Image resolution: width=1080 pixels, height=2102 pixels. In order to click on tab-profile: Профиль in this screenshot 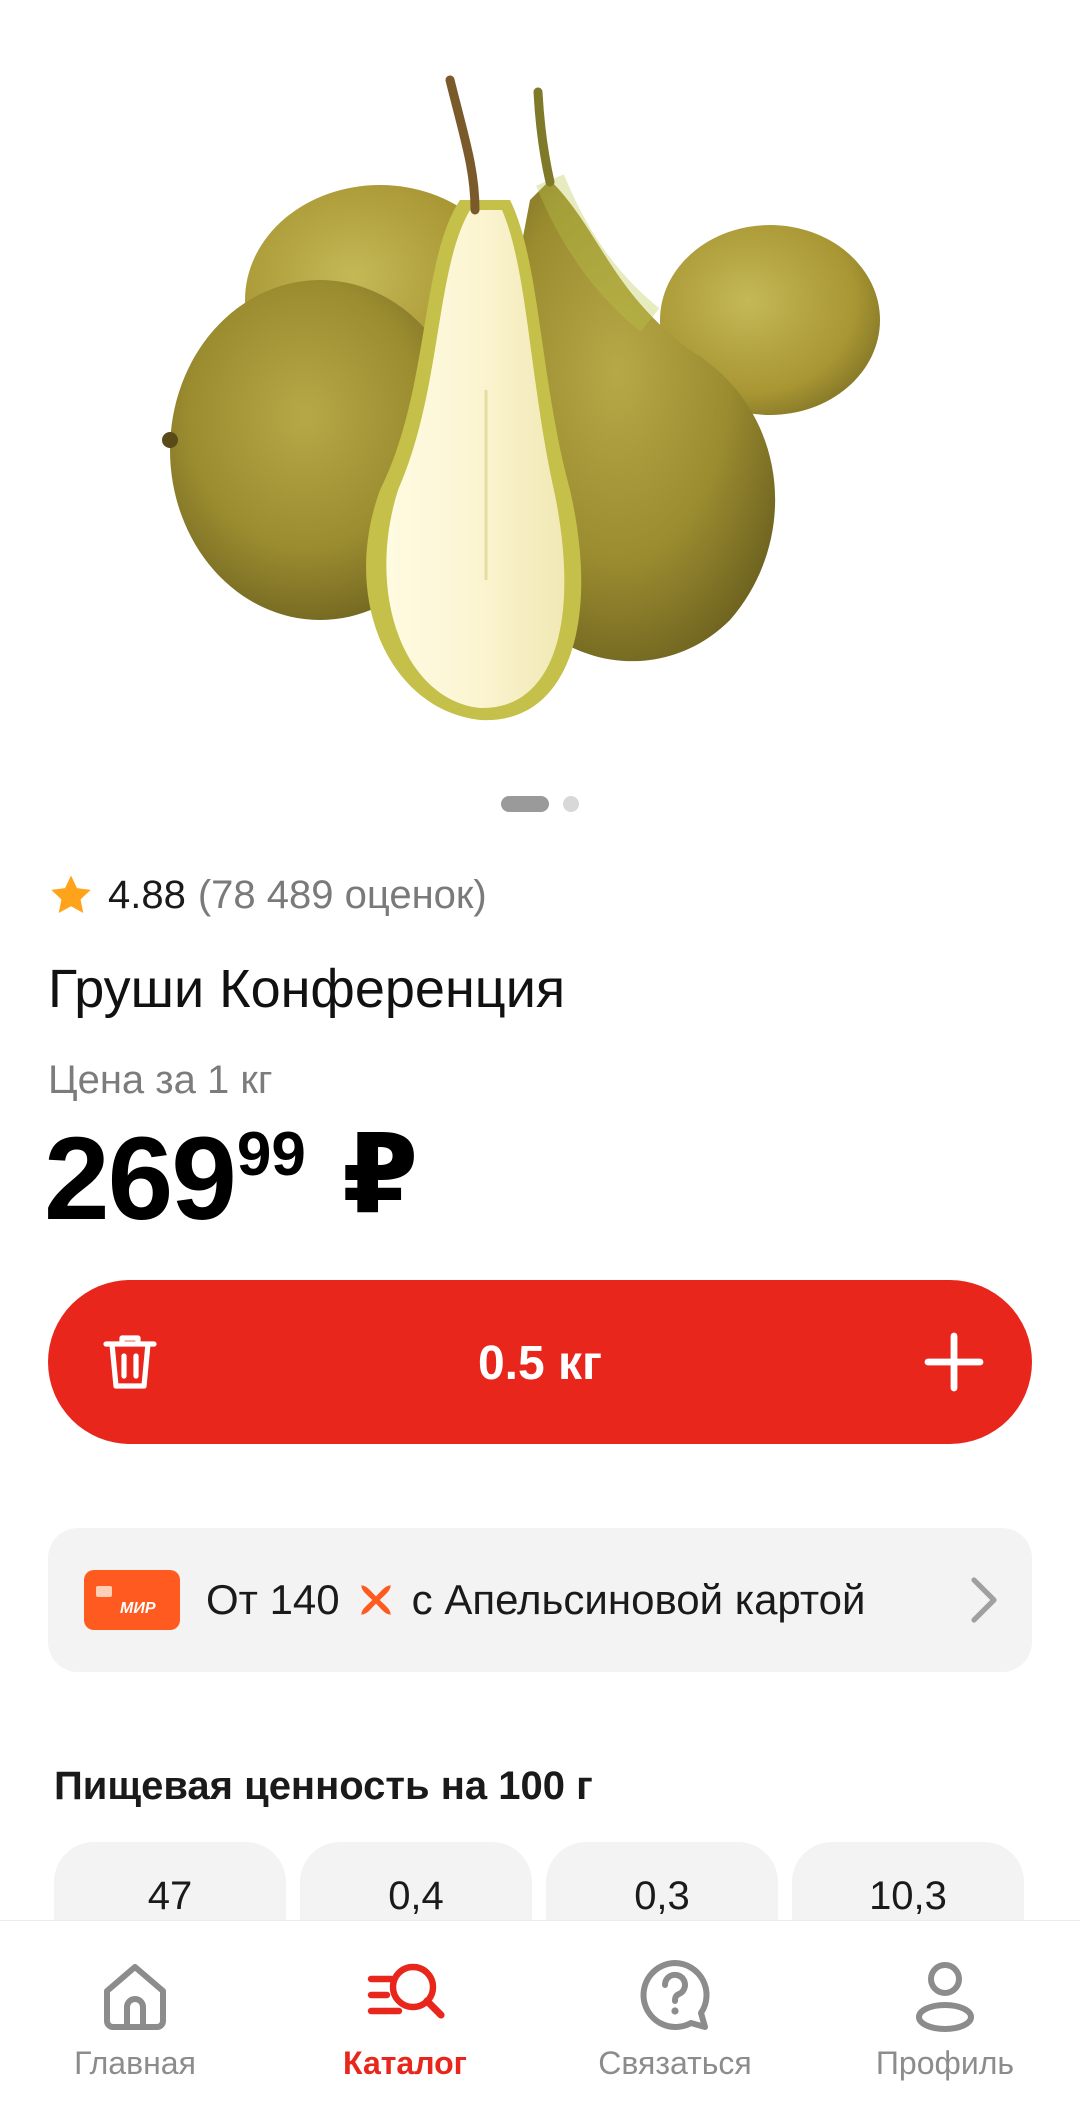, I will do `click(945, 2011)`.